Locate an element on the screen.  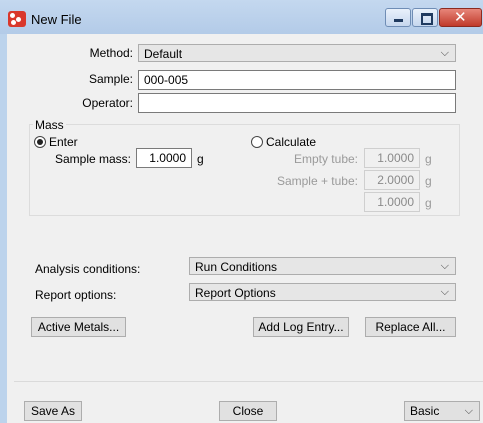
mode-select: Basic ⌵ is located at coordinates (442, 411).